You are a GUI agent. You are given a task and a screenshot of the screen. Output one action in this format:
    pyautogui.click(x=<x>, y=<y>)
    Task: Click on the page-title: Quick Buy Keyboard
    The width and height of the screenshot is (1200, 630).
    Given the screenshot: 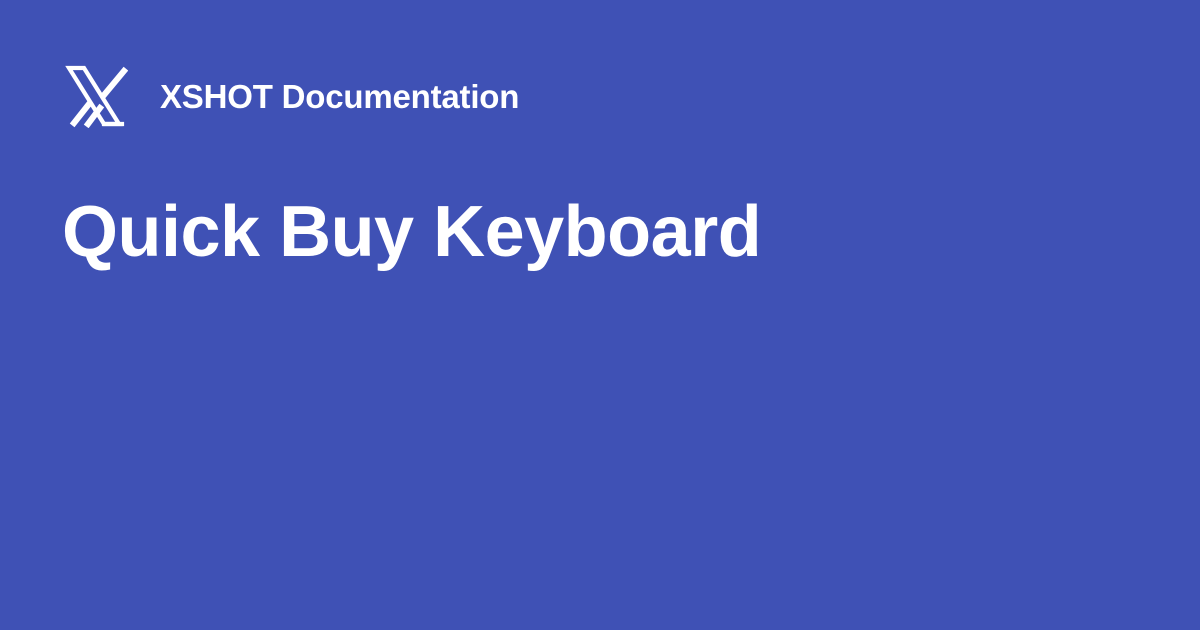 What is the action you would take?
    pyautogui.click(x=412, y=232)
    